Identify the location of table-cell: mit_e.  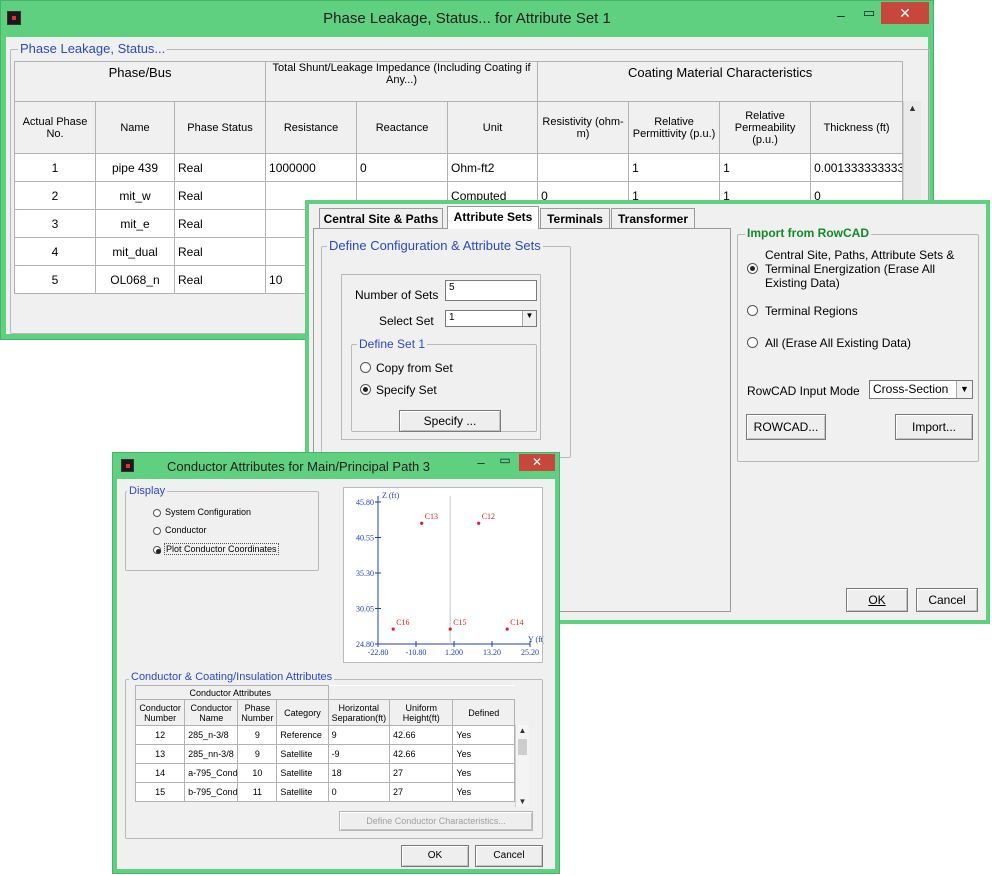
(135, 223).